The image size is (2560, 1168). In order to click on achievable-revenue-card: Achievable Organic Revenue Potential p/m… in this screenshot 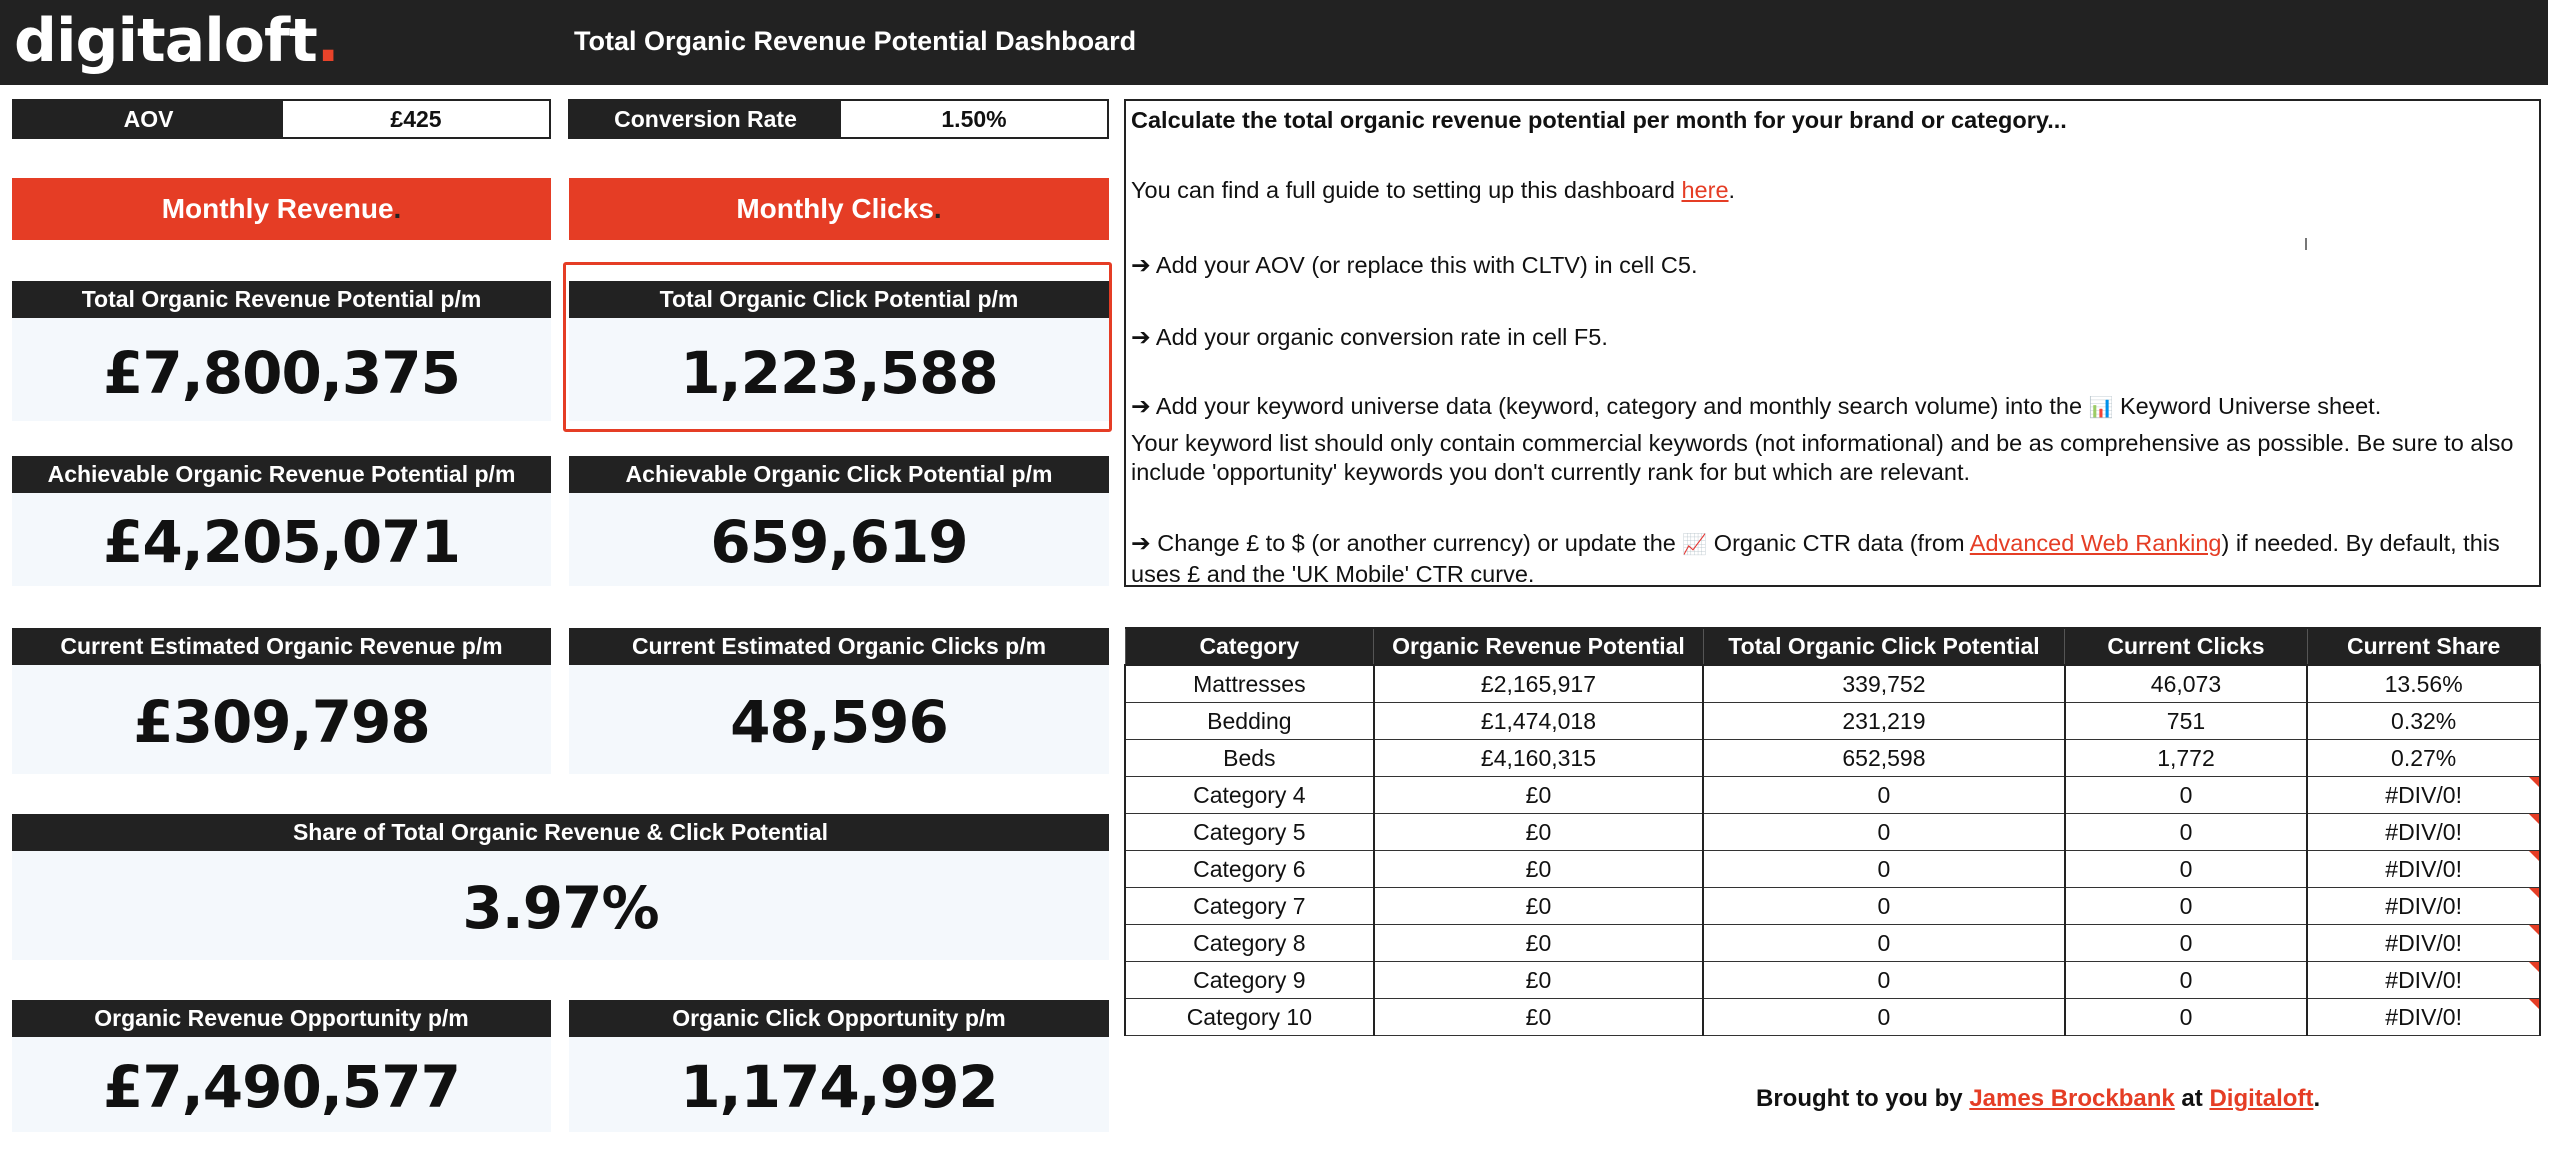, I will do `click(281, 521)`.